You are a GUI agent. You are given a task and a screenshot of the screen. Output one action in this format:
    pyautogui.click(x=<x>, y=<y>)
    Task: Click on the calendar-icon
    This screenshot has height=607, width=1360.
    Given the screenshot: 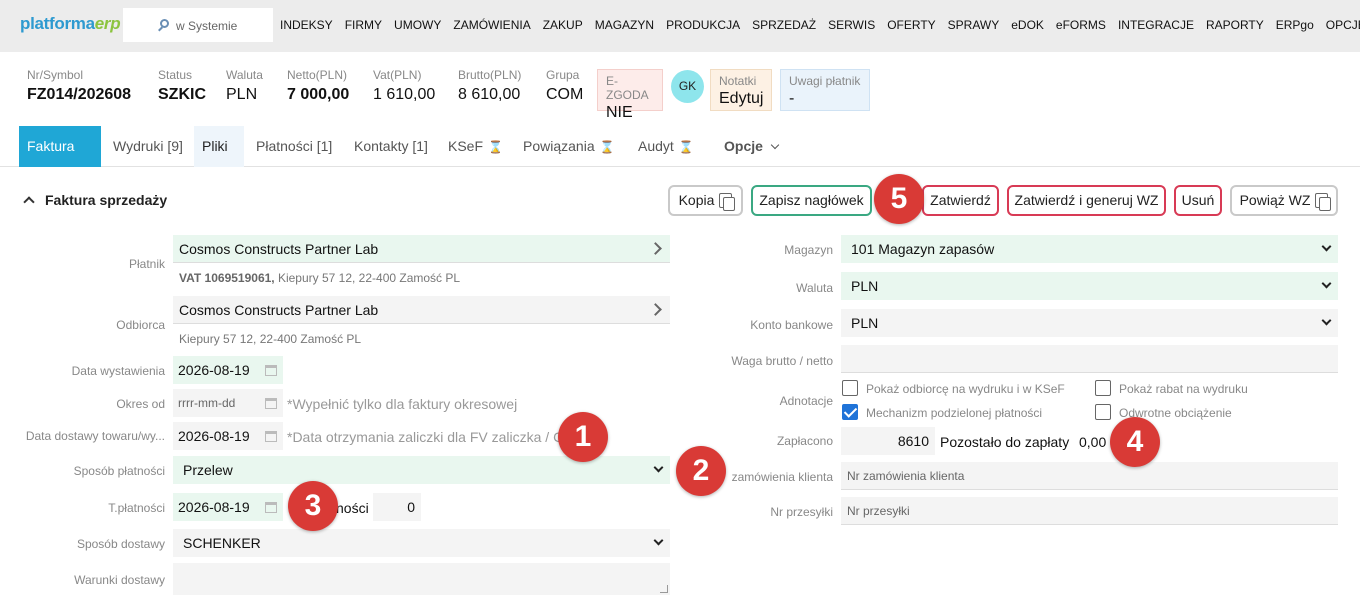 What is the action you would take?
    pyautogui.click(x=271, y=507)
    